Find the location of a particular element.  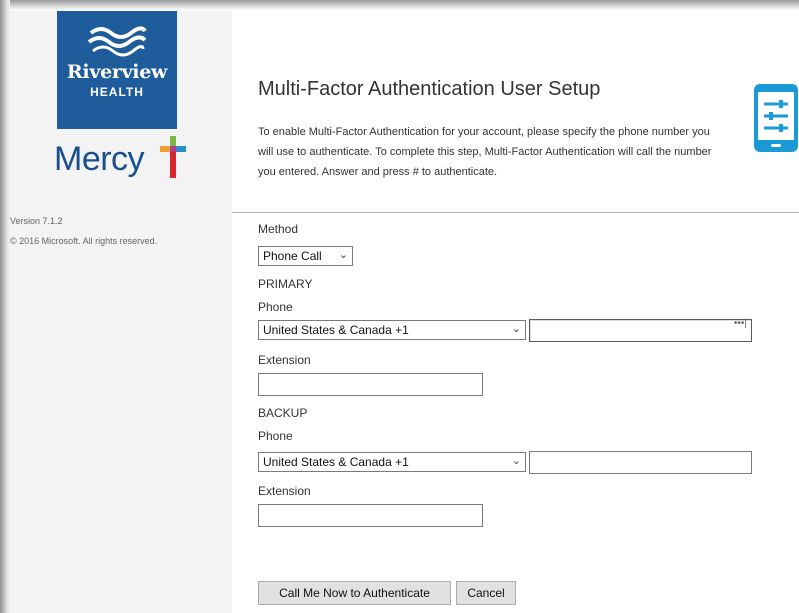

page-title: Multi-Factor Authentication User Setup is located at coordinates (429, 89).